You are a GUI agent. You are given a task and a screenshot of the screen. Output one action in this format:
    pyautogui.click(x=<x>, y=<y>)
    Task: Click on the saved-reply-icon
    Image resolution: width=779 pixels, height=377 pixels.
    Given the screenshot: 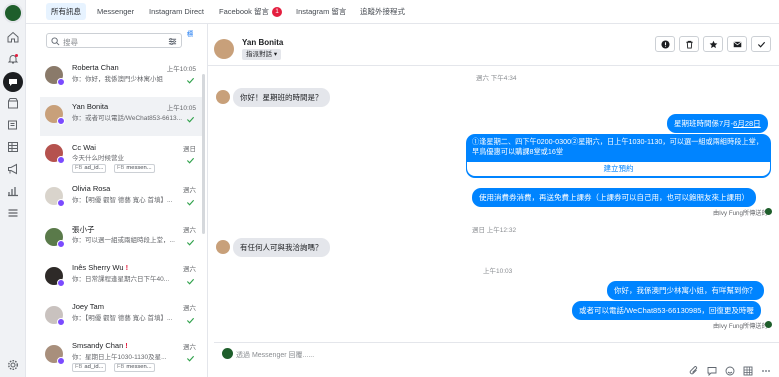 What is the action you would take?
    pyautogui.click(x=712, y=371)
    